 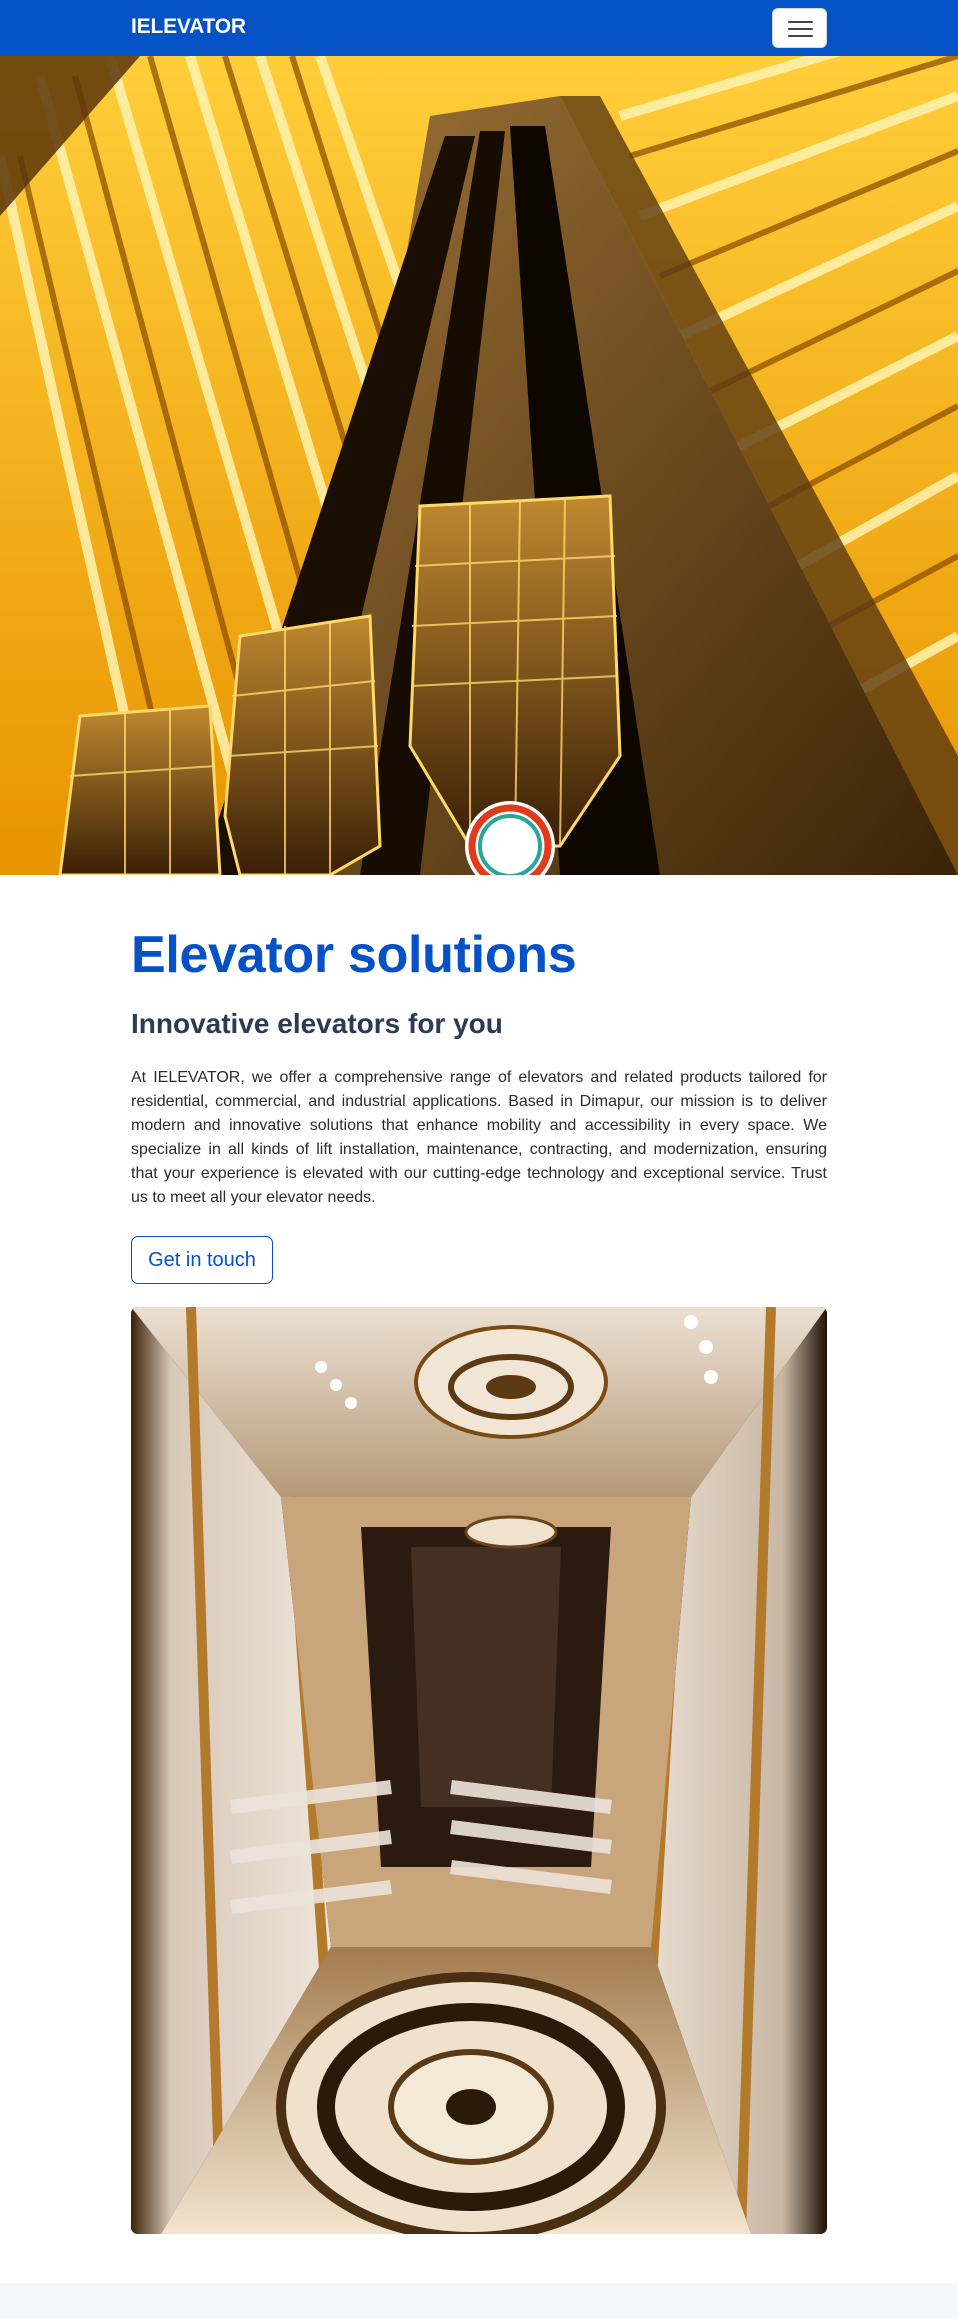 I want to click on page-subtitle: Innovative elevators for you, so click(x=317, y=1023).